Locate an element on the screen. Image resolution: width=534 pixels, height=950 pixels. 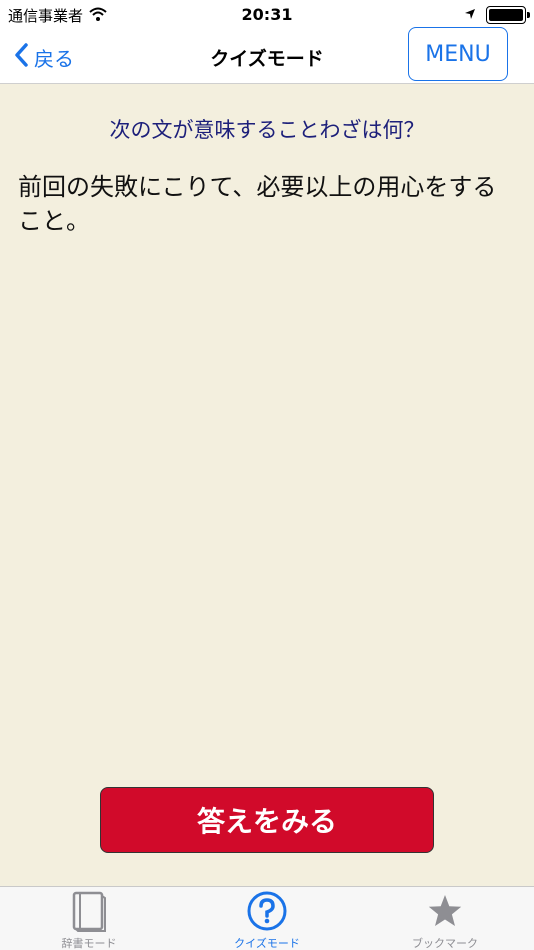
status-bar: 通信事業者 20:31 is located at coordinates (267, 15).